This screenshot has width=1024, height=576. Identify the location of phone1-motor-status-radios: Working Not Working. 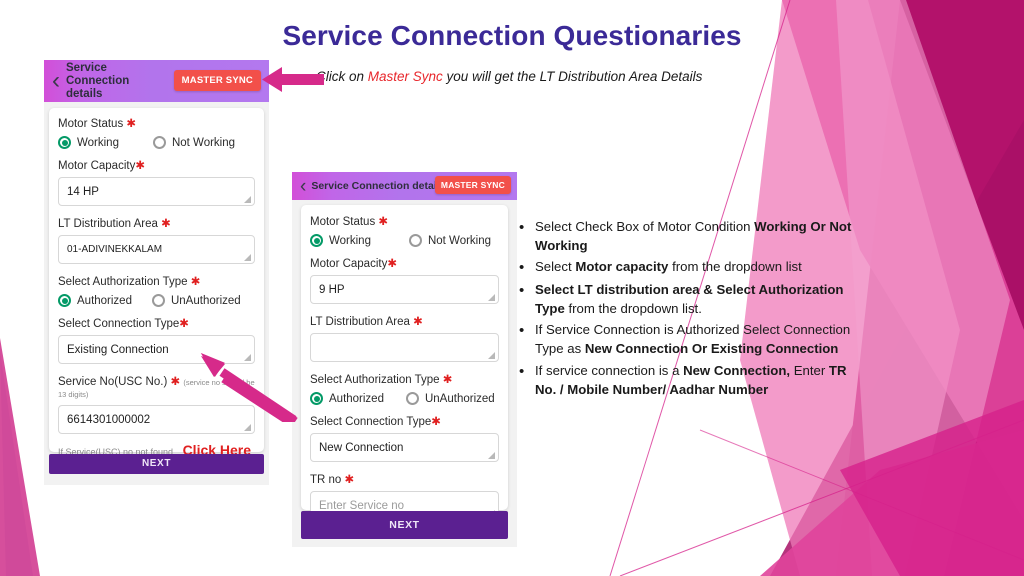
(156, 142).